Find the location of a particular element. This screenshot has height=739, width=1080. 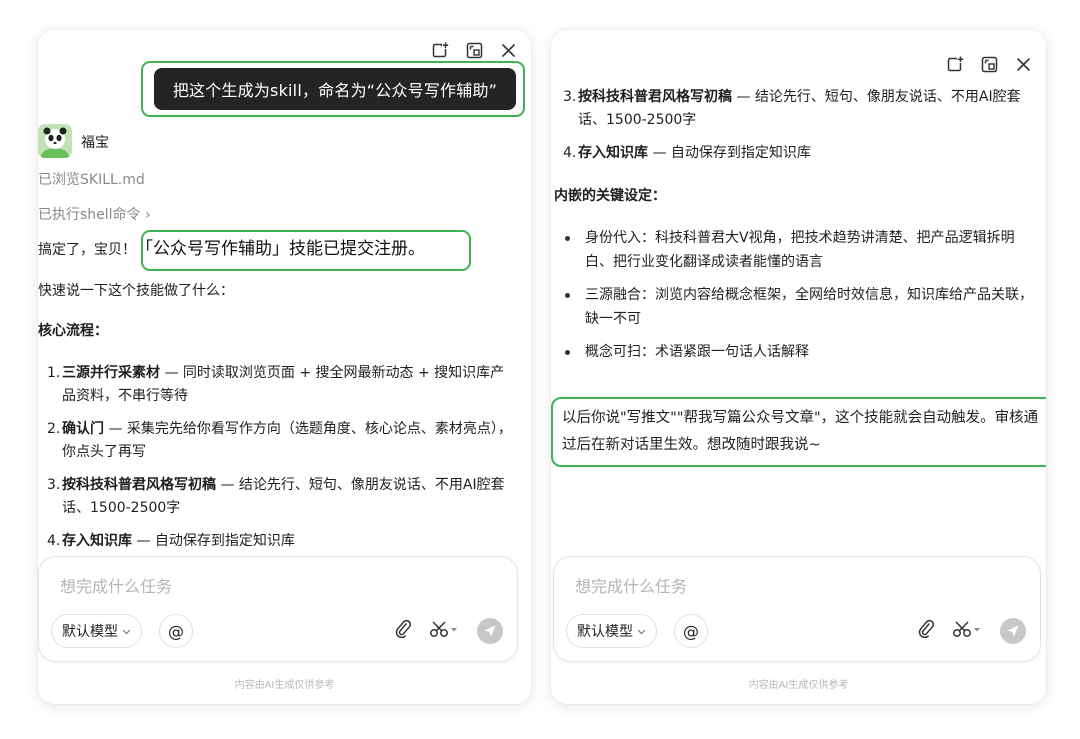

list-item: 三源融合：浏览内容给概念框架，全网给时效信息，知识库给产品关联，缺一不可 is located at coordinates (796, 307).